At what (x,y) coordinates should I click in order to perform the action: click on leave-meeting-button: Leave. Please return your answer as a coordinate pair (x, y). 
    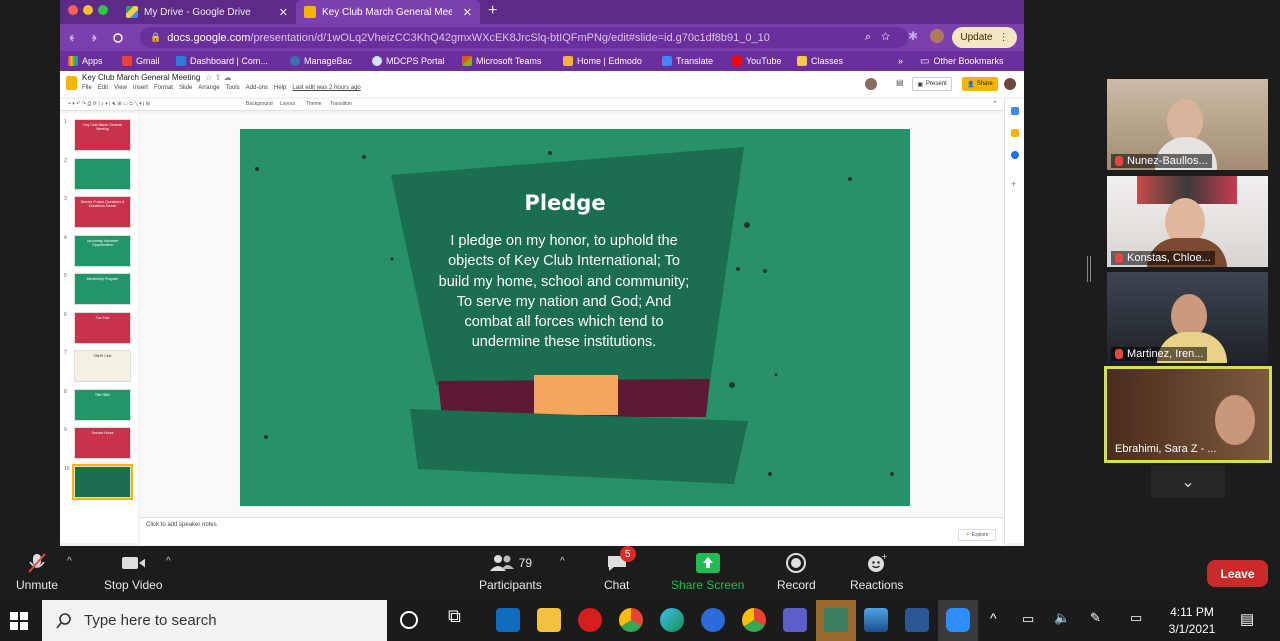
    Looking at the image, I should click on (1237, 573).